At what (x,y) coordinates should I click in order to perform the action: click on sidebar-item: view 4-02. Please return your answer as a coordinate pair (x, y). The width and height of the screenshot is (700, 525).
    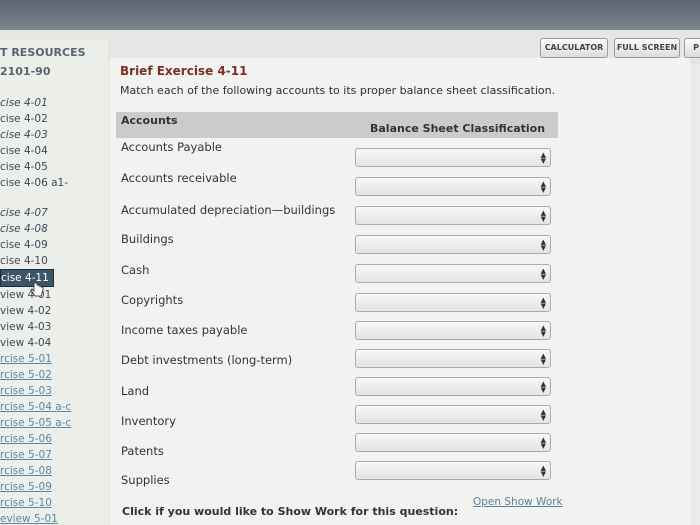
    Looking at the image, I should click on (54, 311).